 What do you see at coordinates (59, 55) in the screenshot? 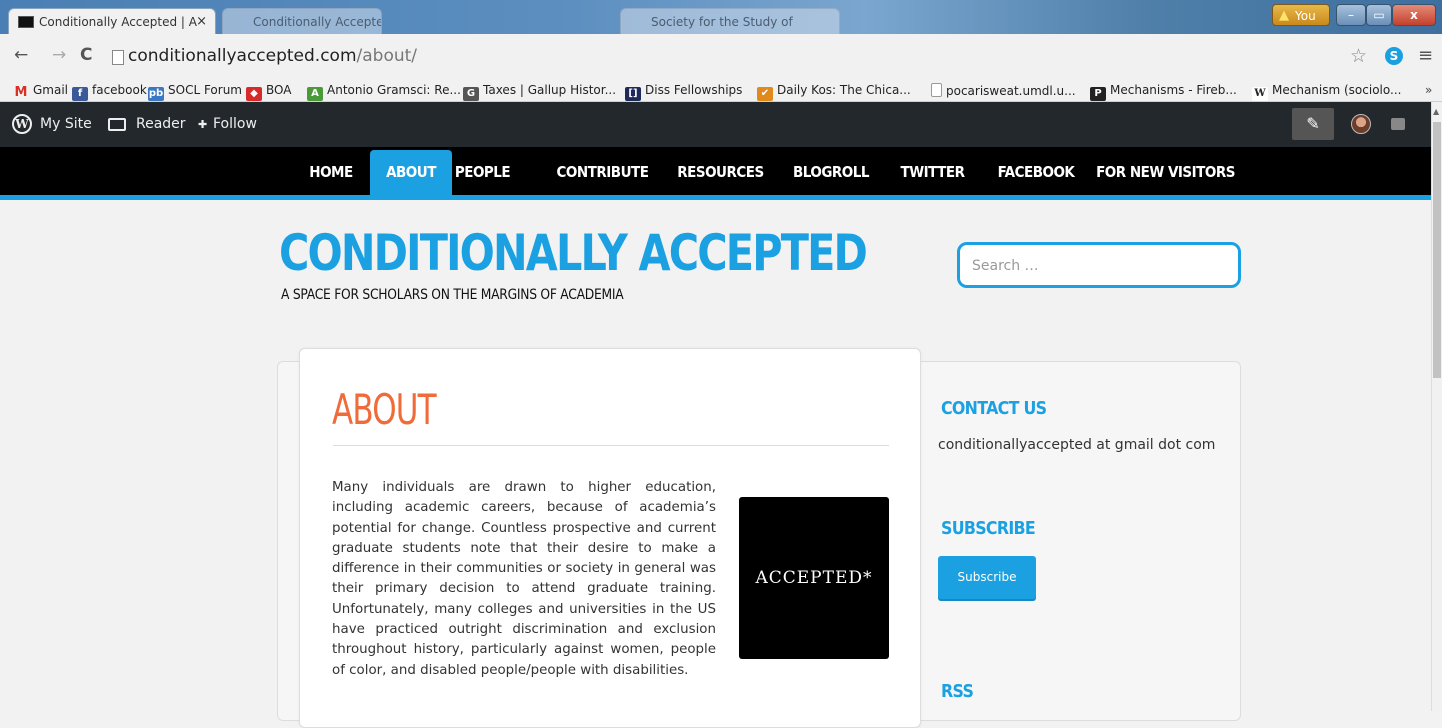
I see `forward-arrow-icon: →` at bounding box center [59, 55].